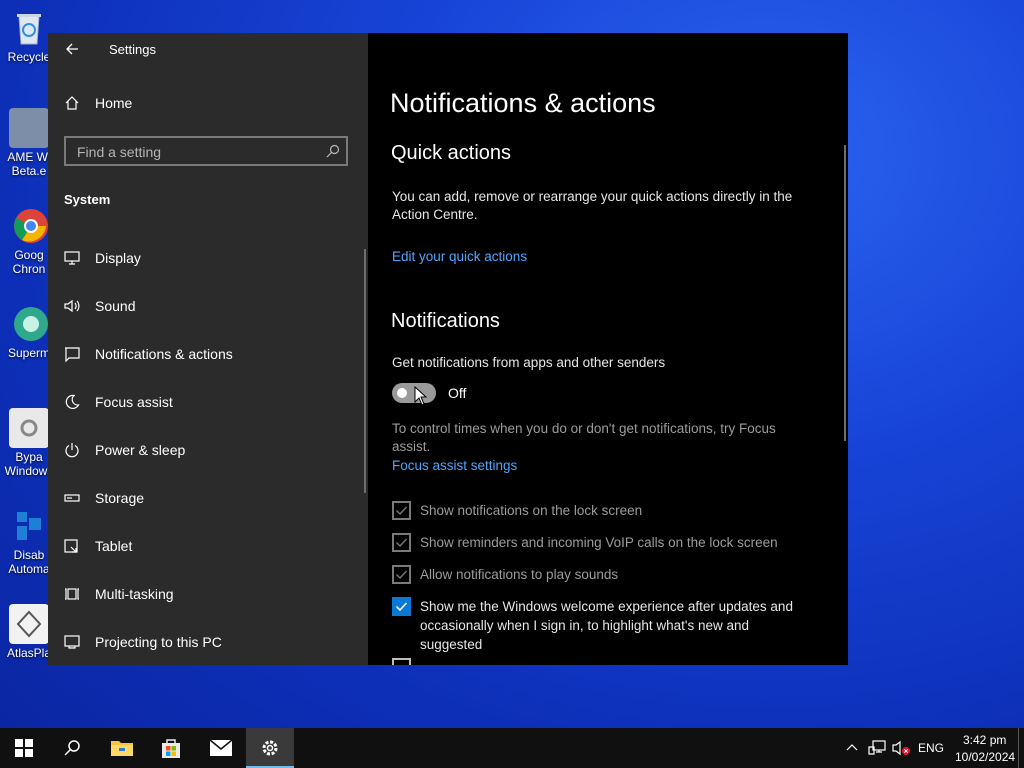 Image resolution: width=1024 pixels, height=768 pixels. What do you see at coordinates (454, 465) in the screenshot?
I see `focus-assist-settings-link: Focus assist settings` at bounding box center [454, 465].